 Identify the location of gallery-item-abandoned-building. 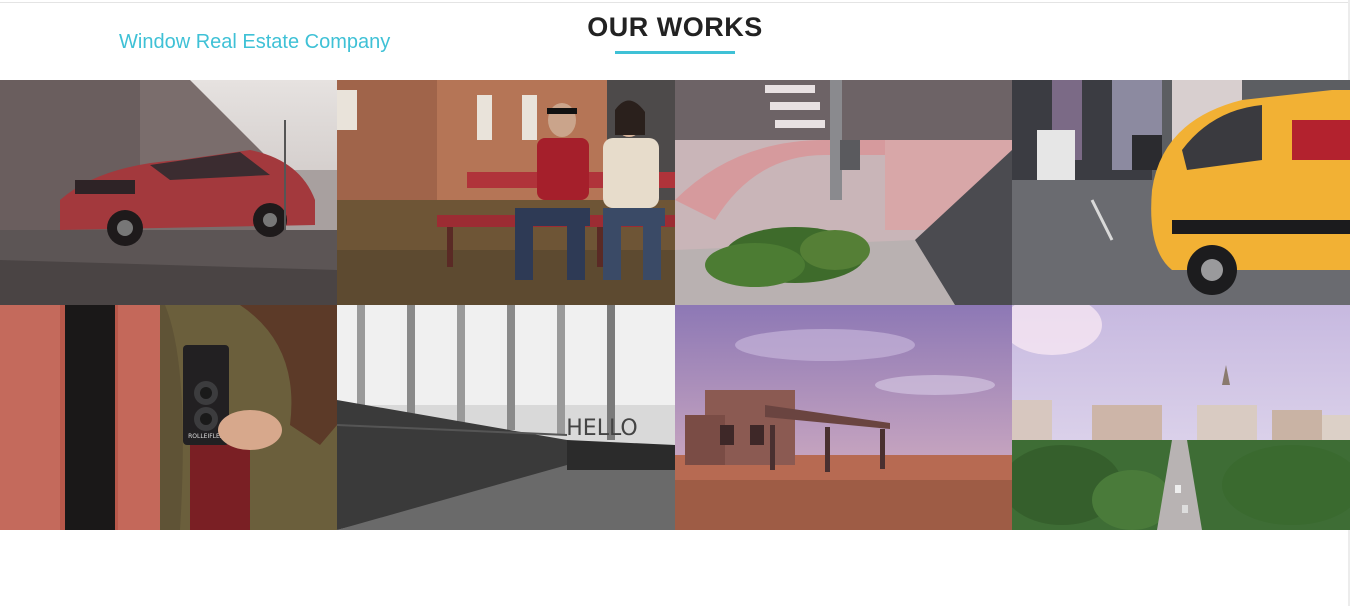
(843, 417).